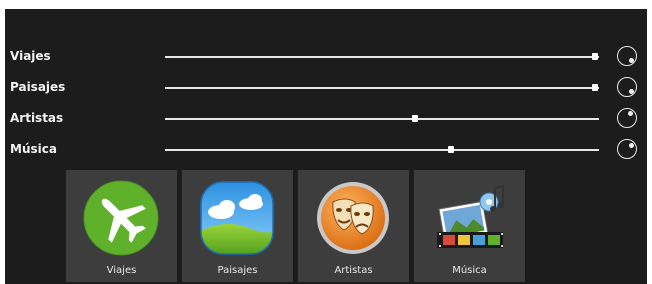 The width and height of the screenshot is (652, 284). Describe the element at coordinates (627, 87) in the screenshot. I see `dial-paisajes` at that location.